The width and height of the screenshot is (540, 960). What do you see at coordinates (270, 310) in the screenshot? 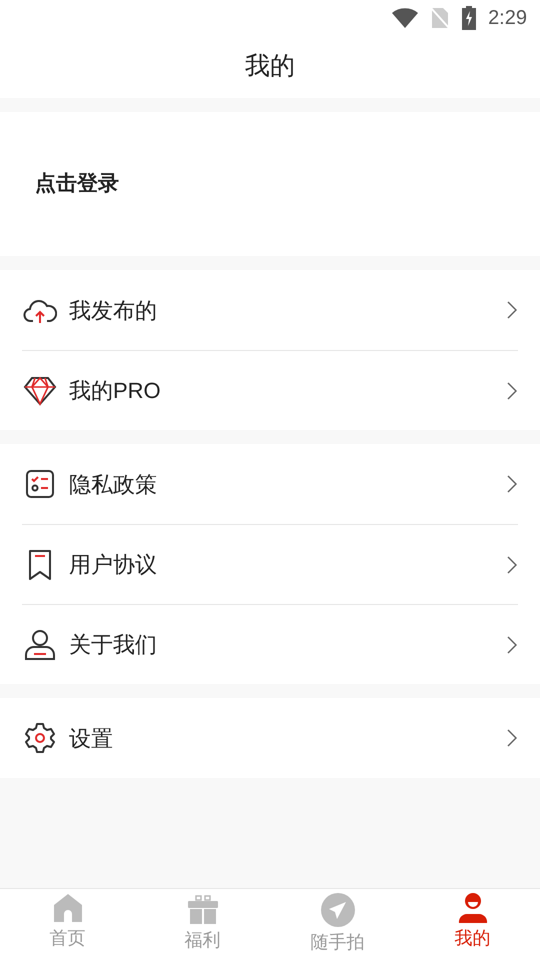
I see `menu-item: 我发布的` at bounding box center [270, 310].